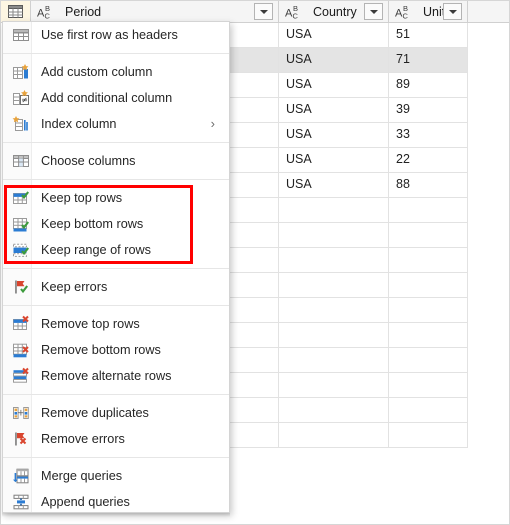 This screenshot has height=525, width=510. I want to click on grid-cell: 39, so click(428, 110).